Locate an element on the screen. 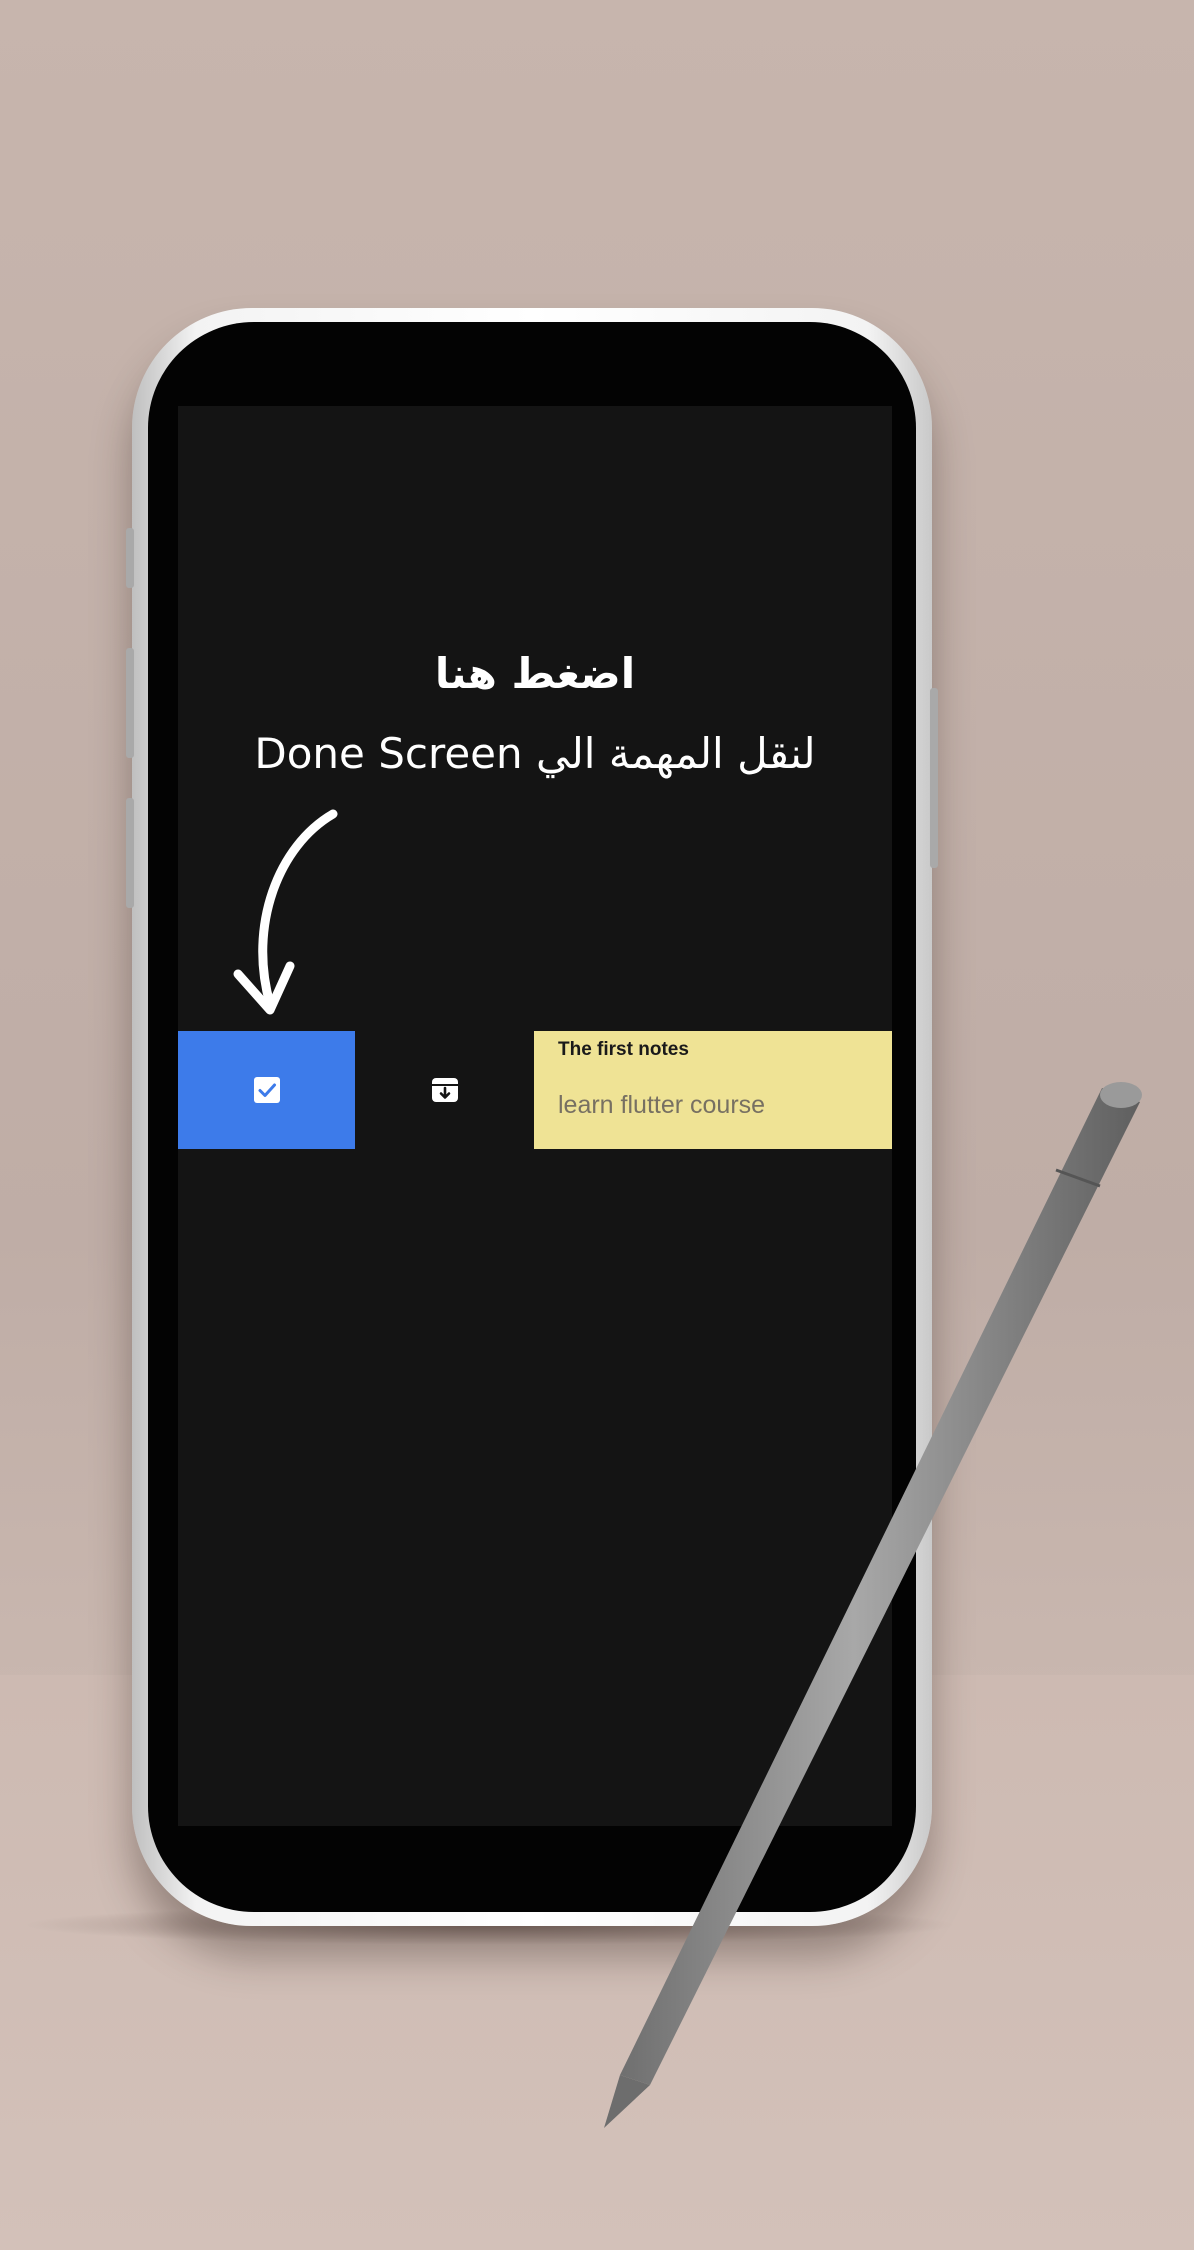  curved-arrow-icon is located at coordinates (285, 912).